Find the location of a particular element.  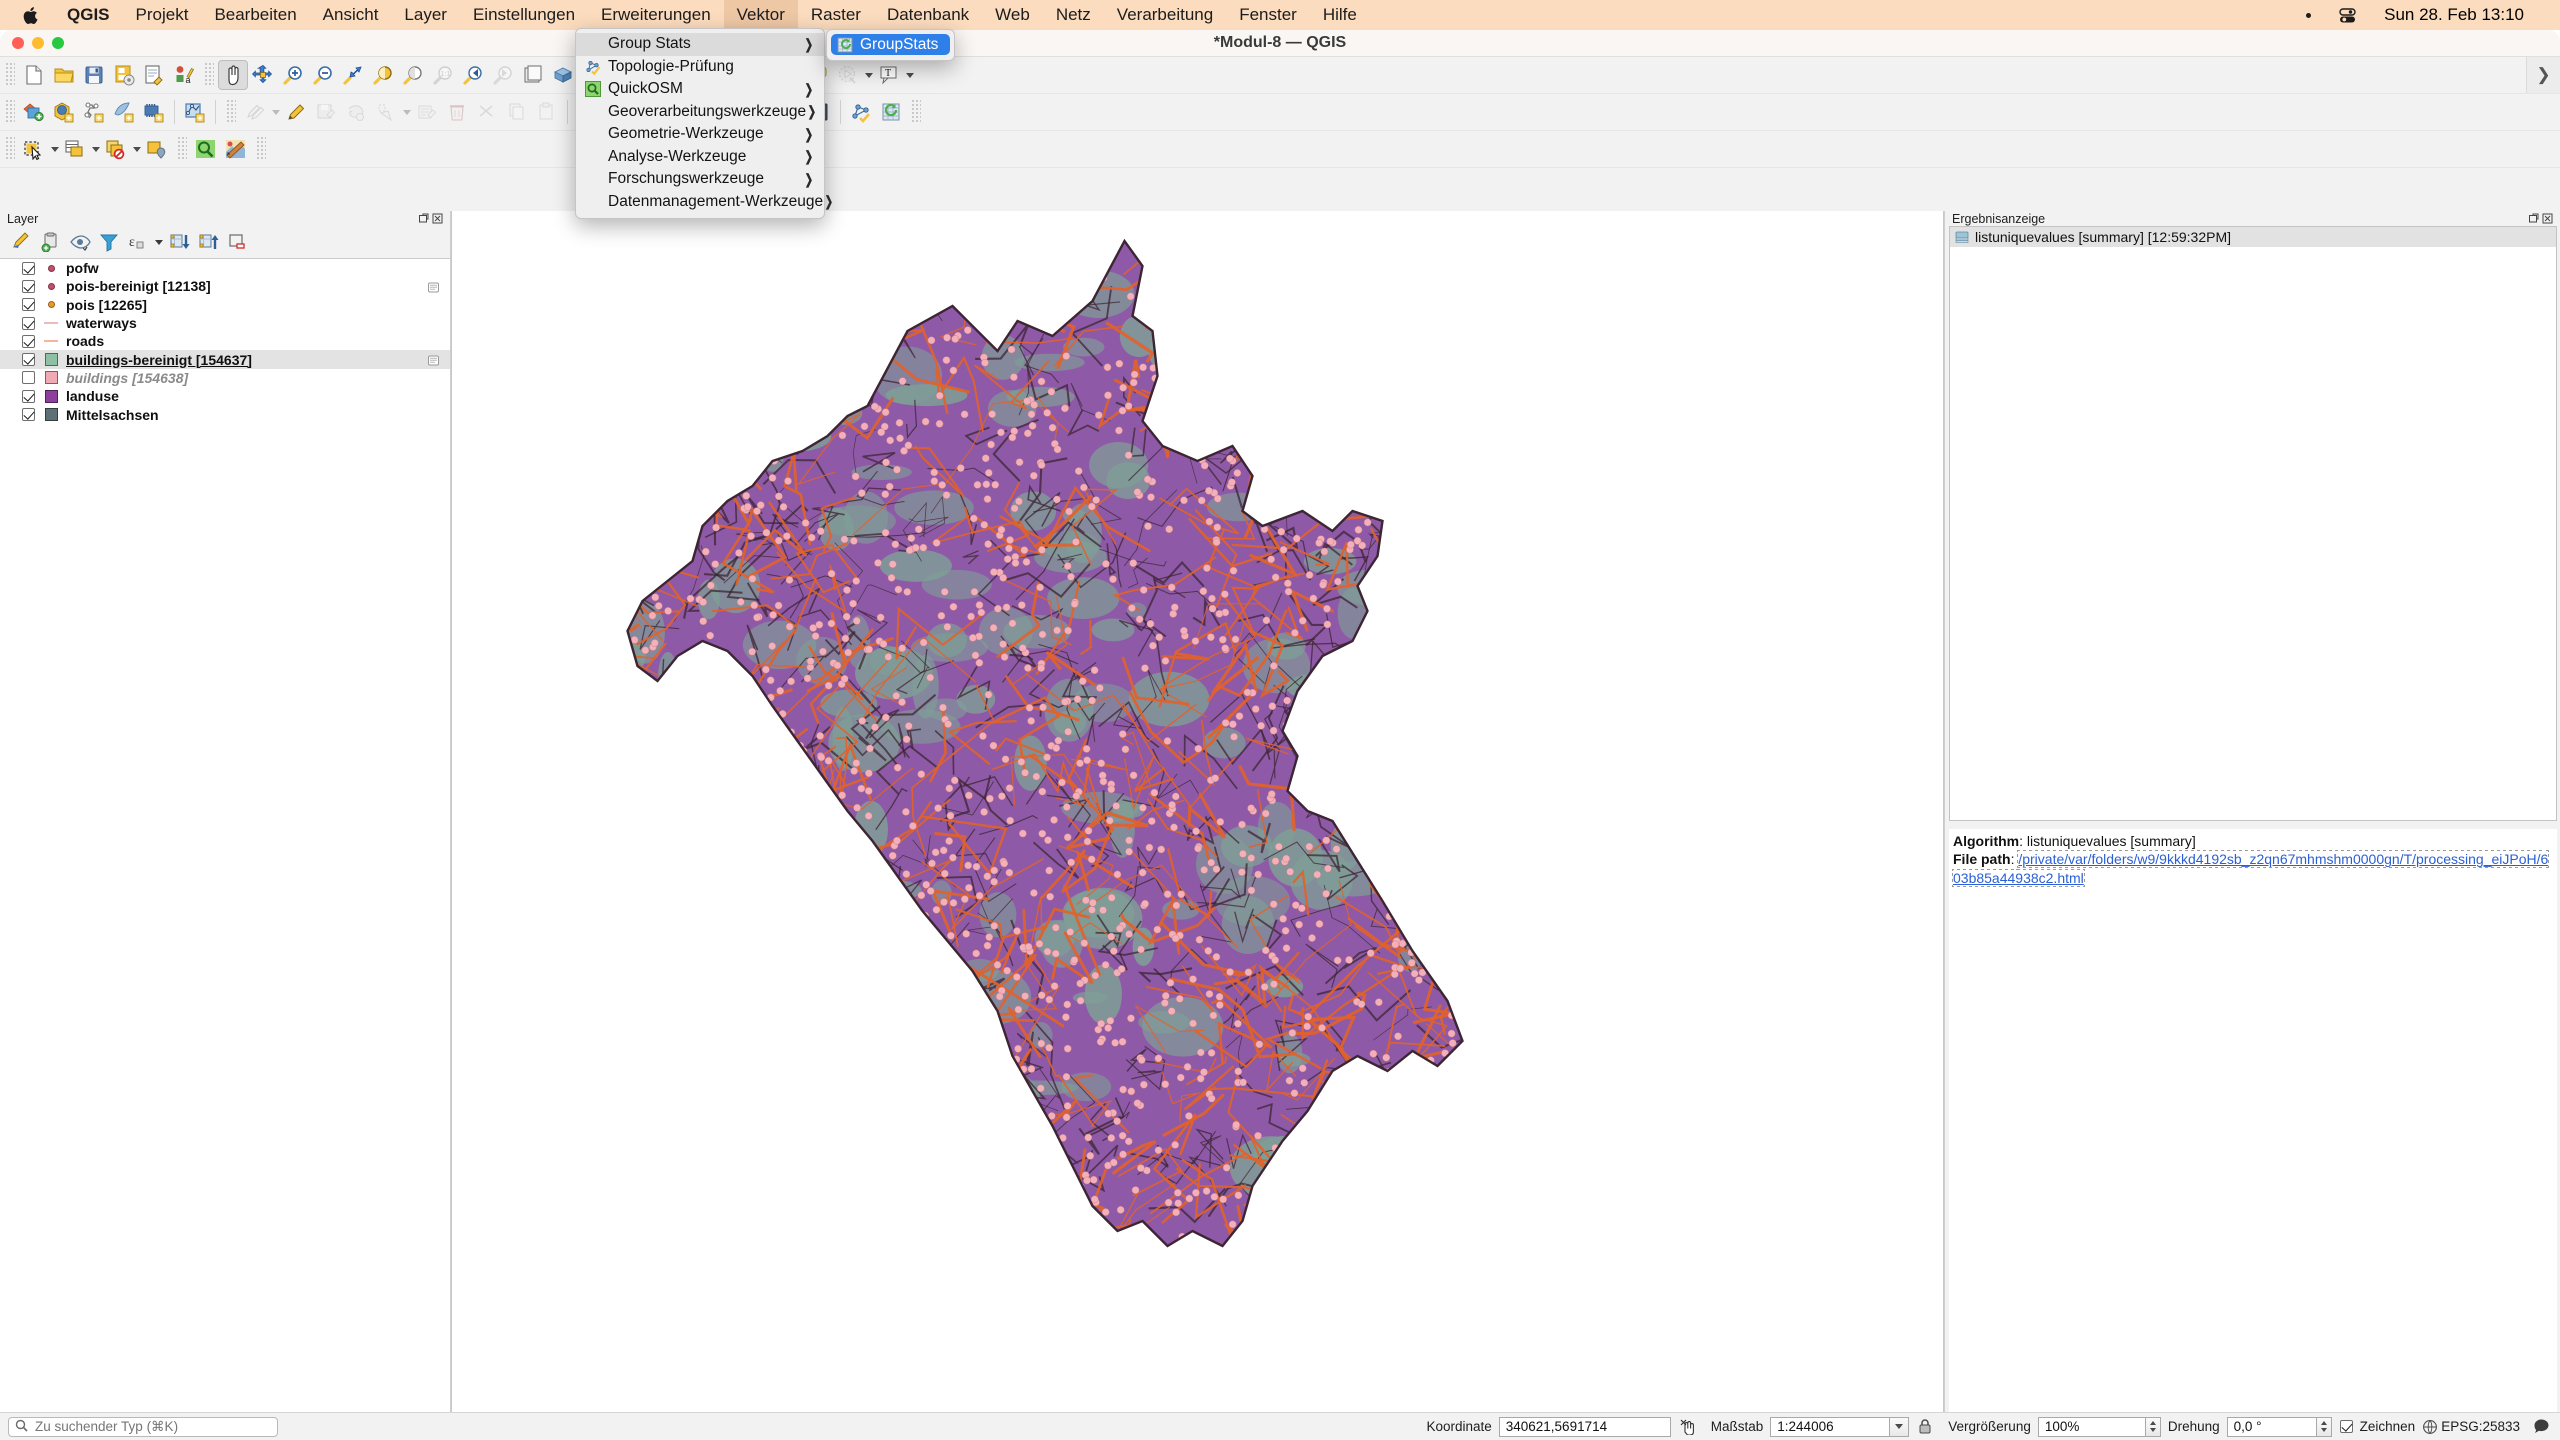

locator-search is located at coordinates (143, 1426).